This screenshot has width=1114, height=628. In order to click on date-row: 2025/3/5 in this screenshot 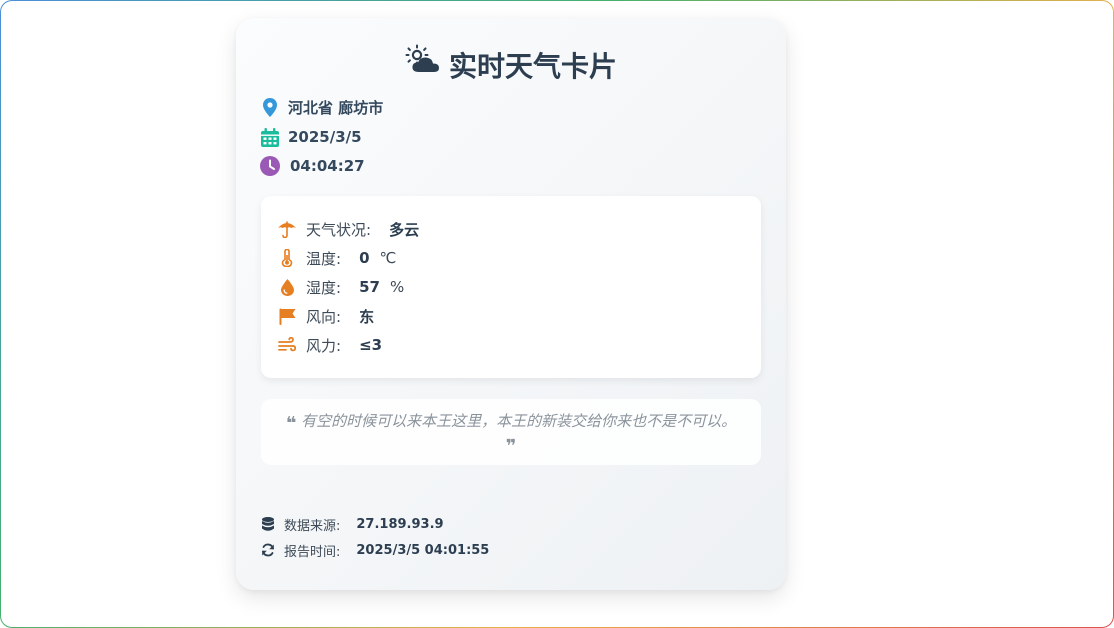, I will do `click(311, 137)`.